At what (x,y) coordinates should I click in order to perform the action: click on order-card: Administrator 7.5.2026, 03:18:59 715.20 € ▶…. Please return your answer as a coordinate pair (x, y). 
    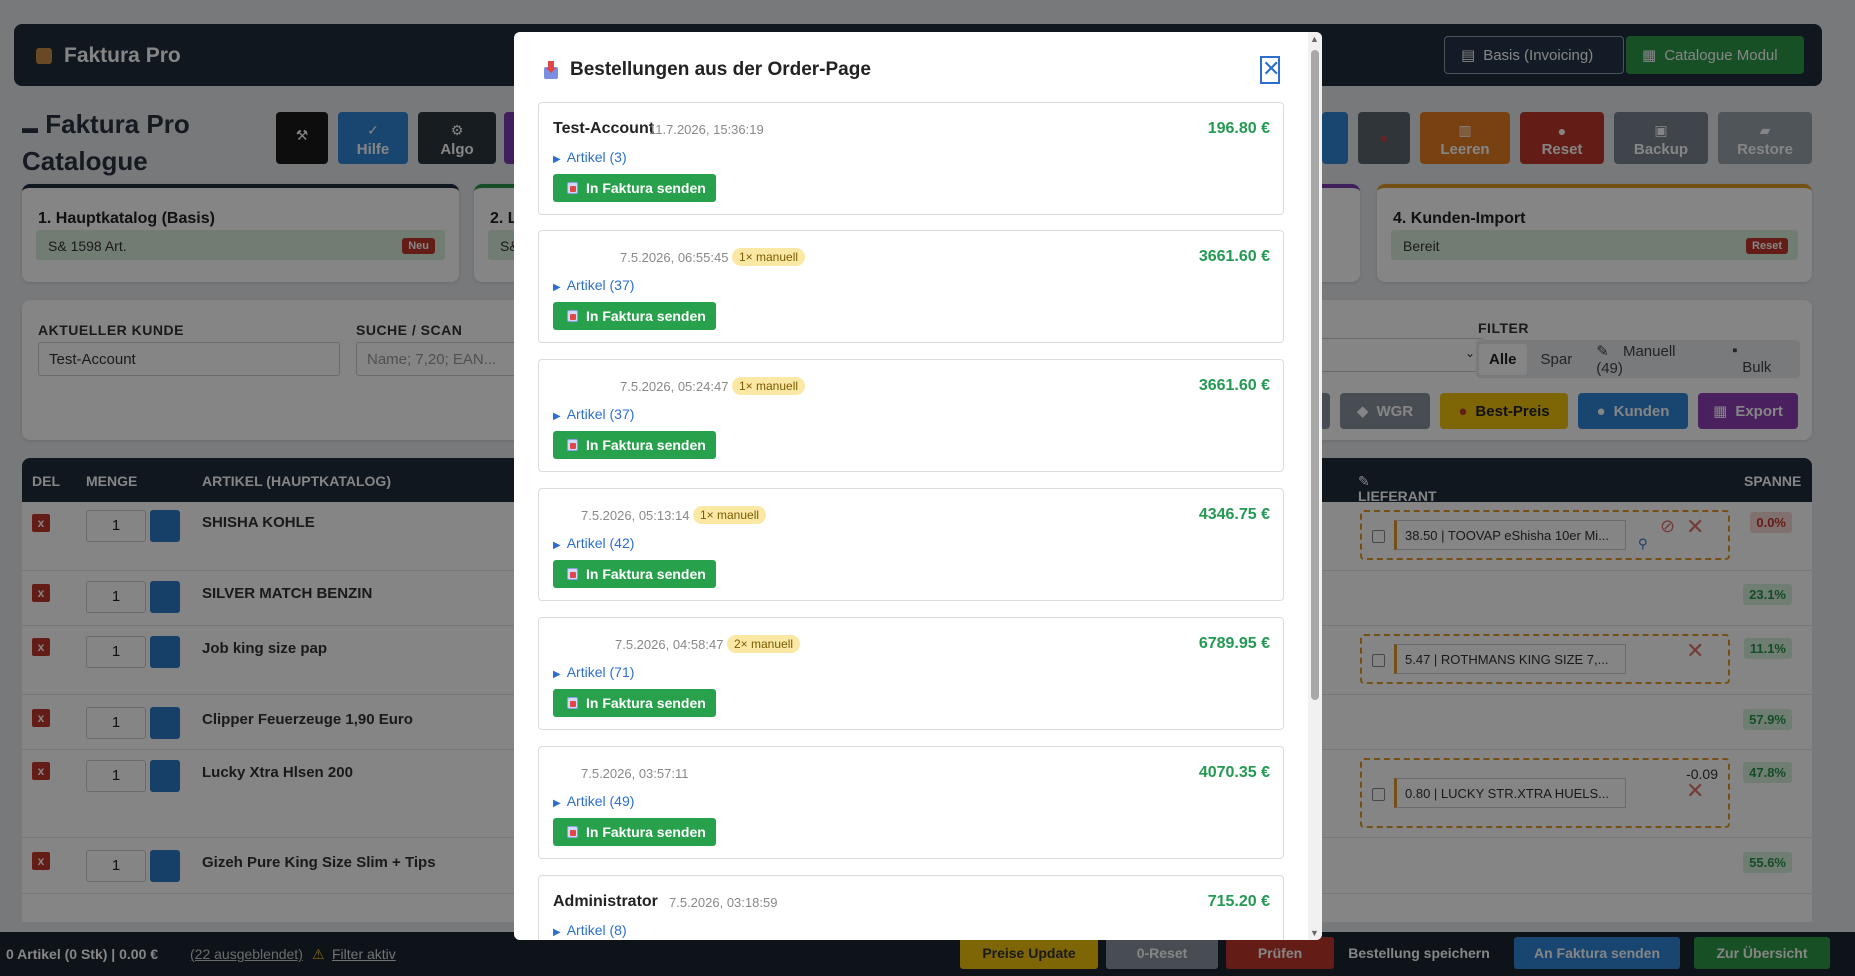
    Looking at the image, I should click on (911, 907).